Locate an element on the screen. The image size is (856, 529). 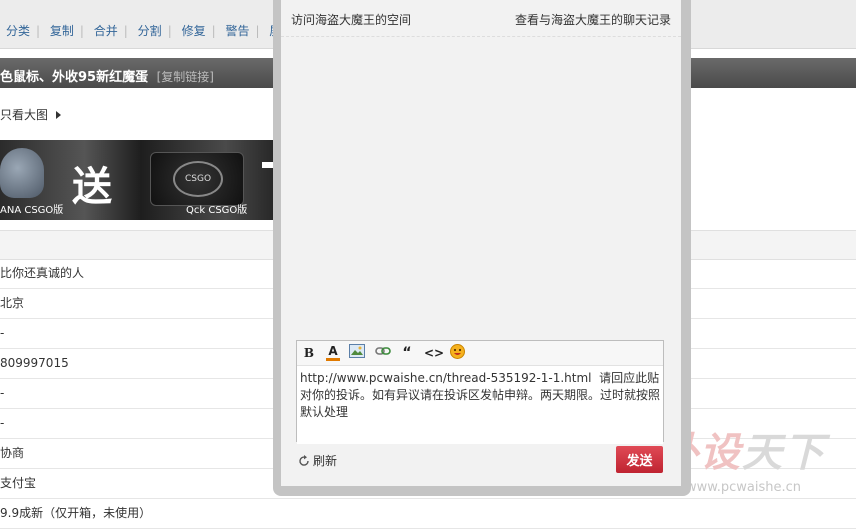
link-icon is located at coordinates (383, 353).